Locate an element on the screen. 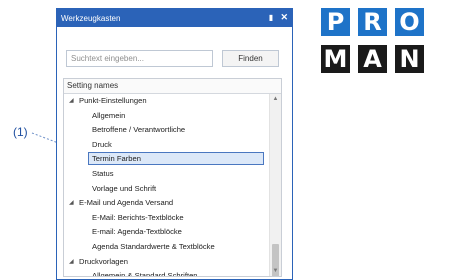 This screenshot has width=476, height=280. tree-item-row: Agenda Standardwerte & Textblöcke is located at coordinates (166, 247).